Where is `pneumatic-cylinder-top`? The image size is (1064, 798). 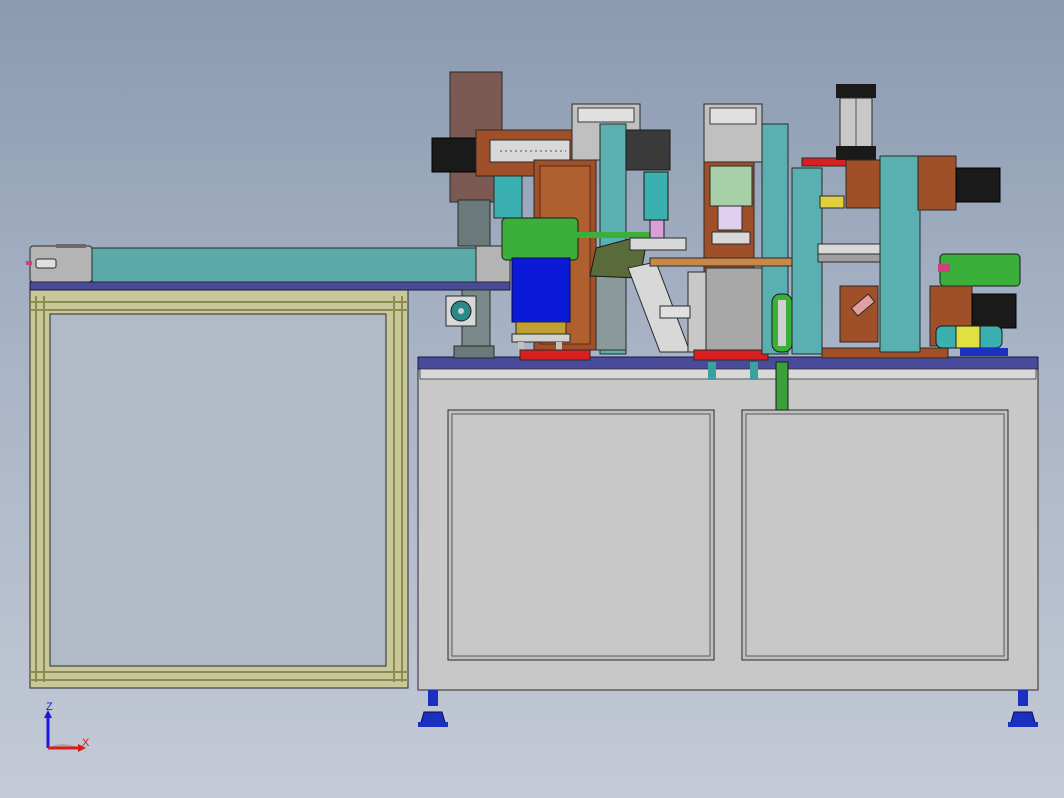
pneumatic-cylinder-top is located at coordinates (859, 146).